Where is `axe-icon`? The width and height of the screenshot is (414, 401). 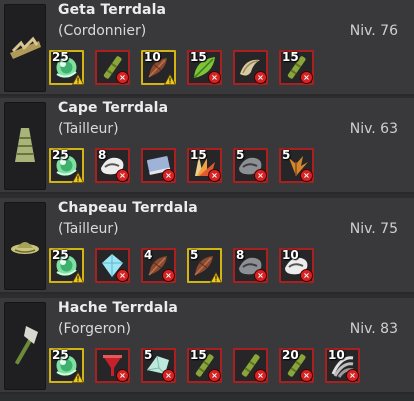
axe-icon is located at coordinates (25, 346).